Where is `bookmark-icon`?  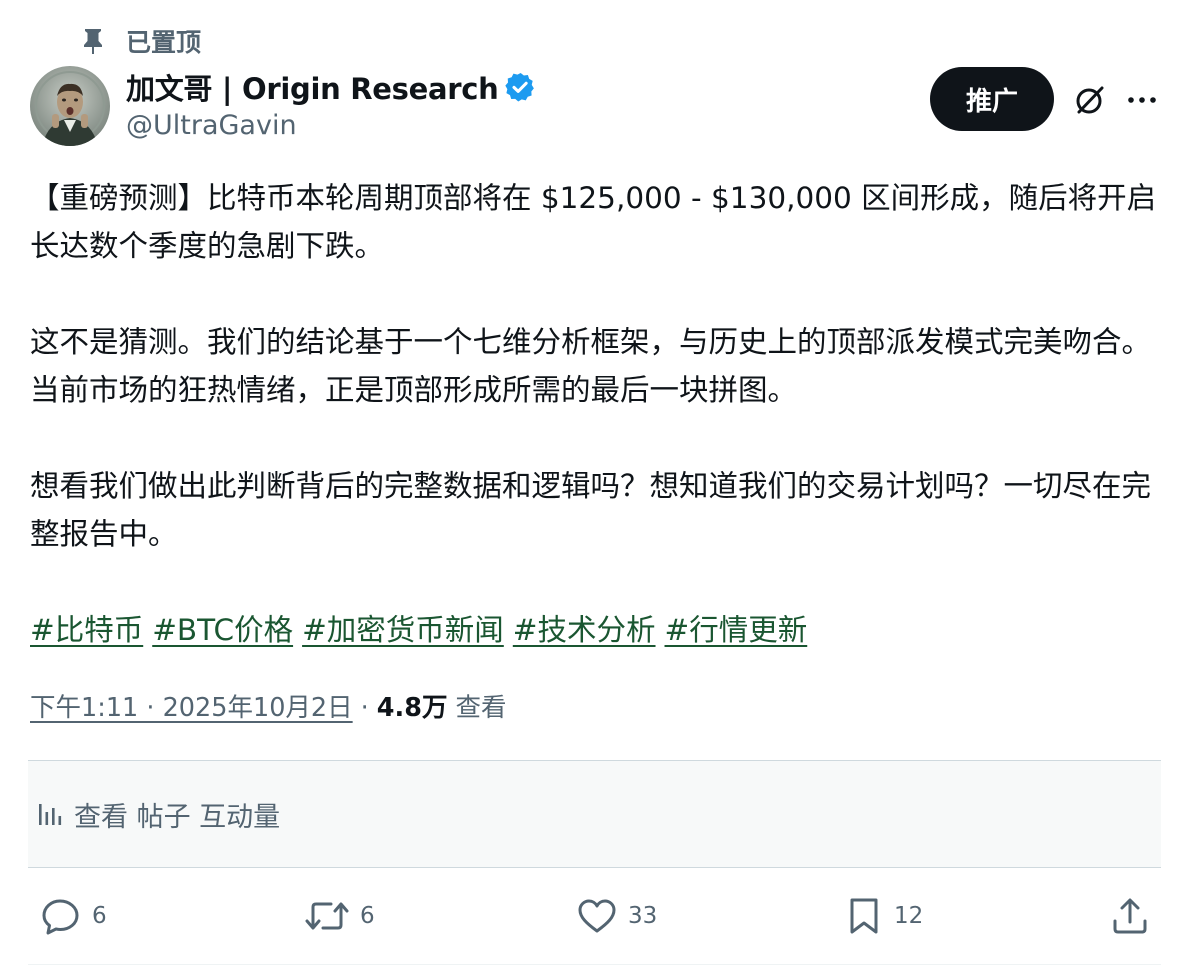 bookmark-icon is located at coordinates (864, 916).